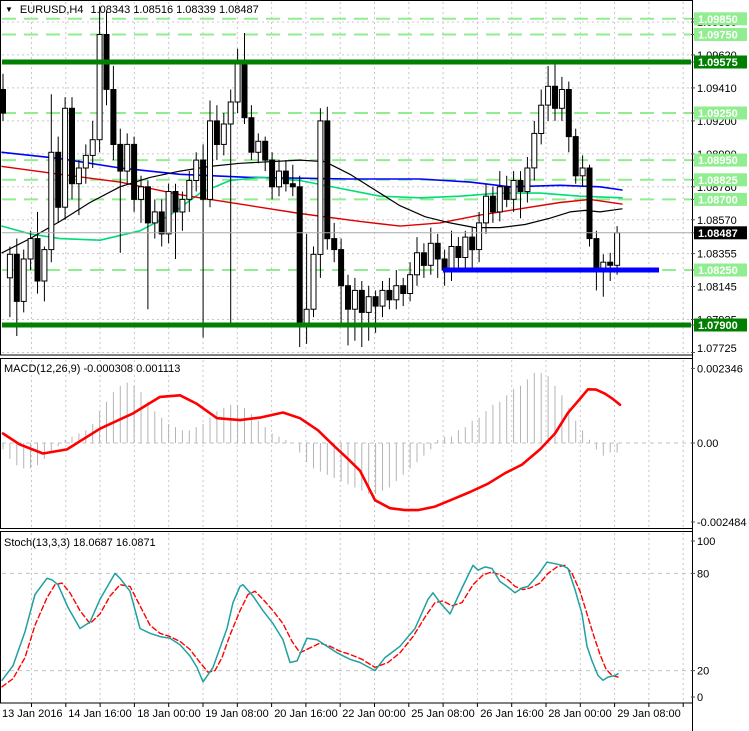 The width and height of the screenshot is (749, 731). I want to click on symbol-dropdown-icon: ▼, so click(9, 10).